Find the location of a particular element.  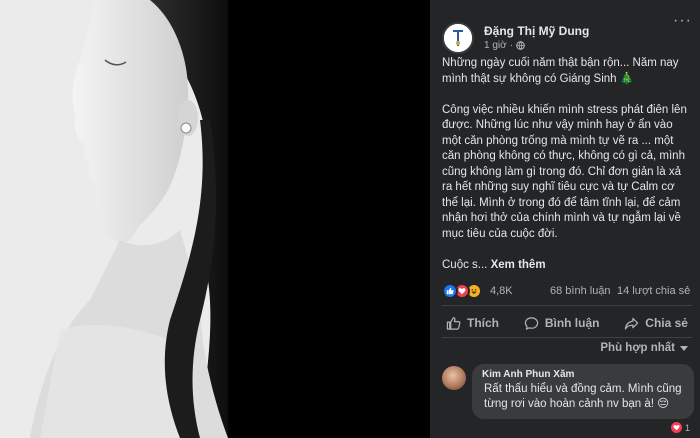

reactions-bar: 4,8K 68 bình luận 14 lượt chia sẻ is located at coordinates (568, 292).